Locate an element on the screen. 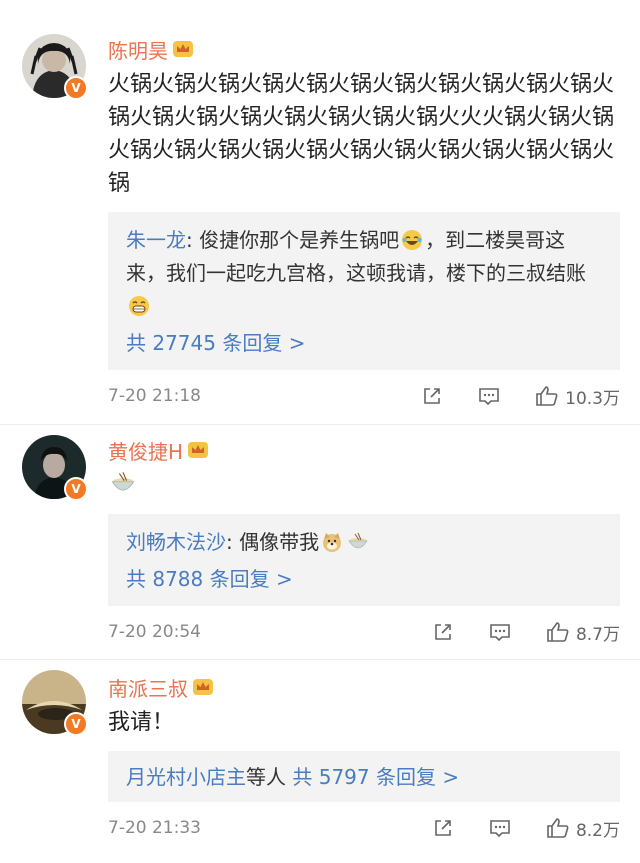 The image size is (640, 863). reply-username: 月光村小店主 is located at coordinates (186, 777).